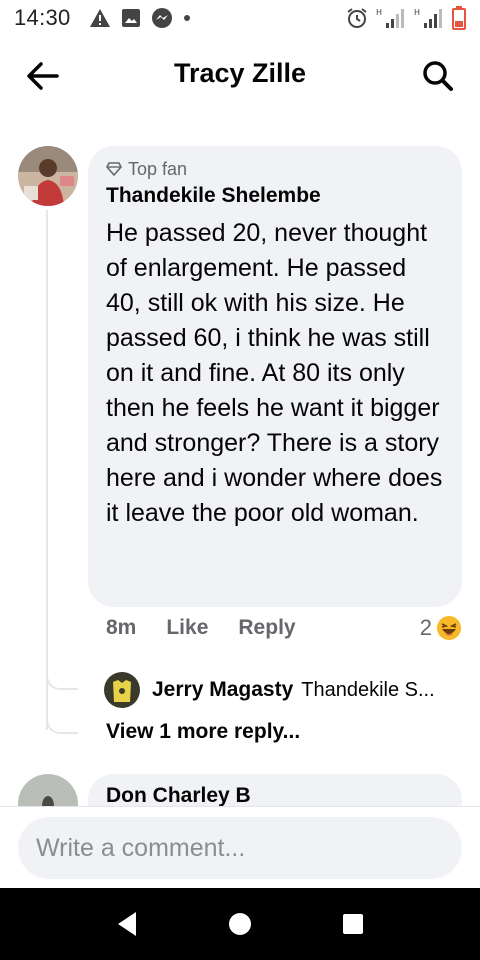 The height and width of the screenshot is (960, 480). I want to click on app-header: Tracy Zille, so click(240, 75).